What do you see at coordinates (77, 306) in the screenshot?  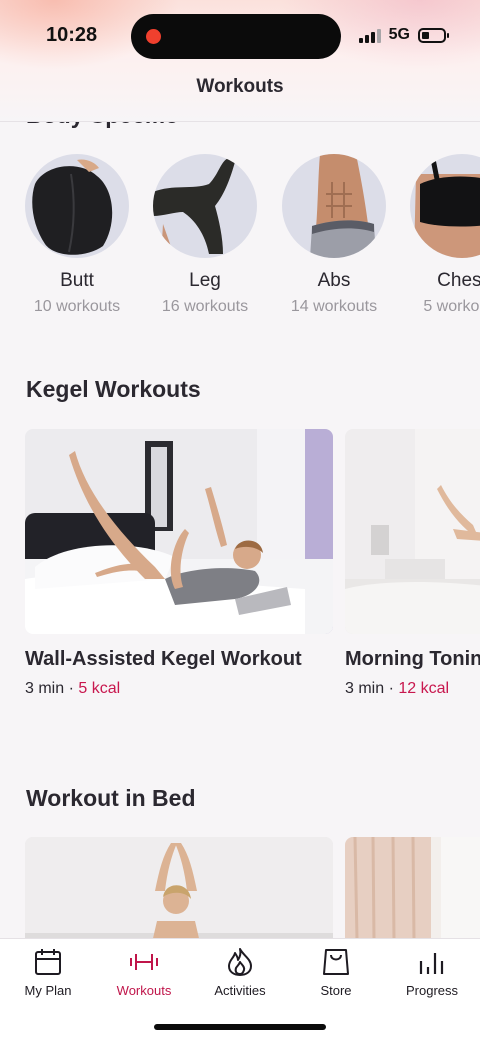 I see `body-count: 10 workouts` at bounding box center [77, 306].